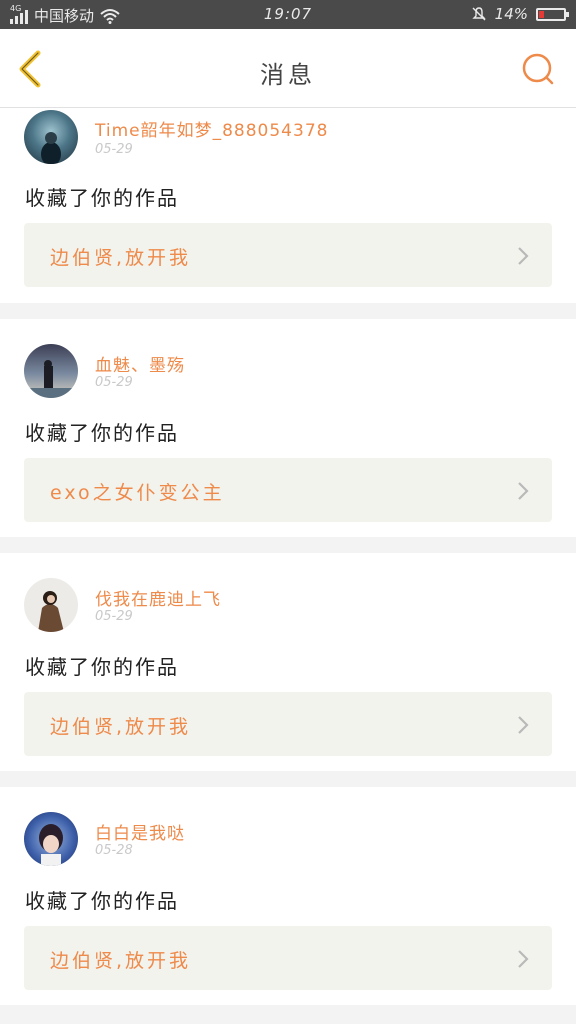 The image size is (576, 1024). I want to click on page-title: 消息, so click(288, 75).